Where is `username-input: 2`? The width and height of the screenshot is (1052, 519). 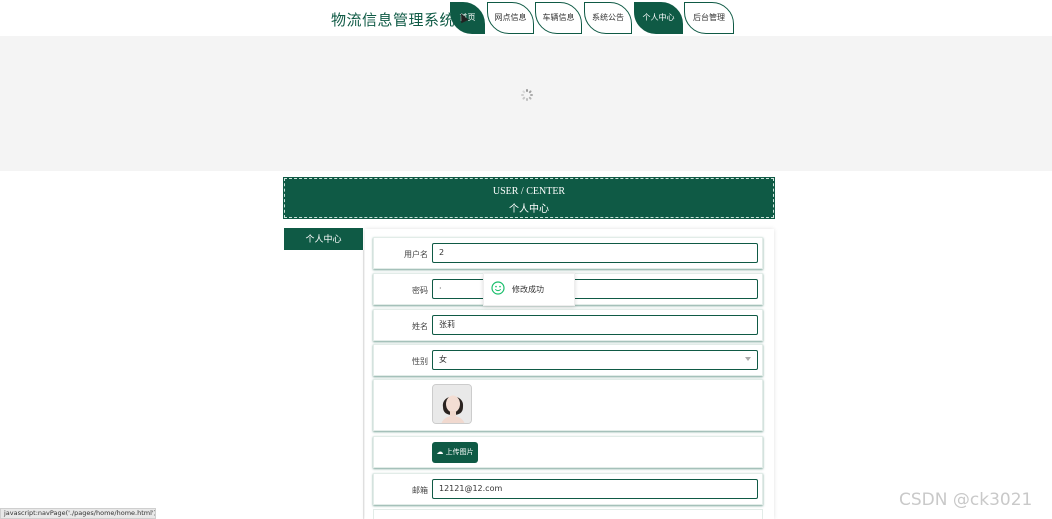
username-input: 2 is located at coordinates (595, 253).